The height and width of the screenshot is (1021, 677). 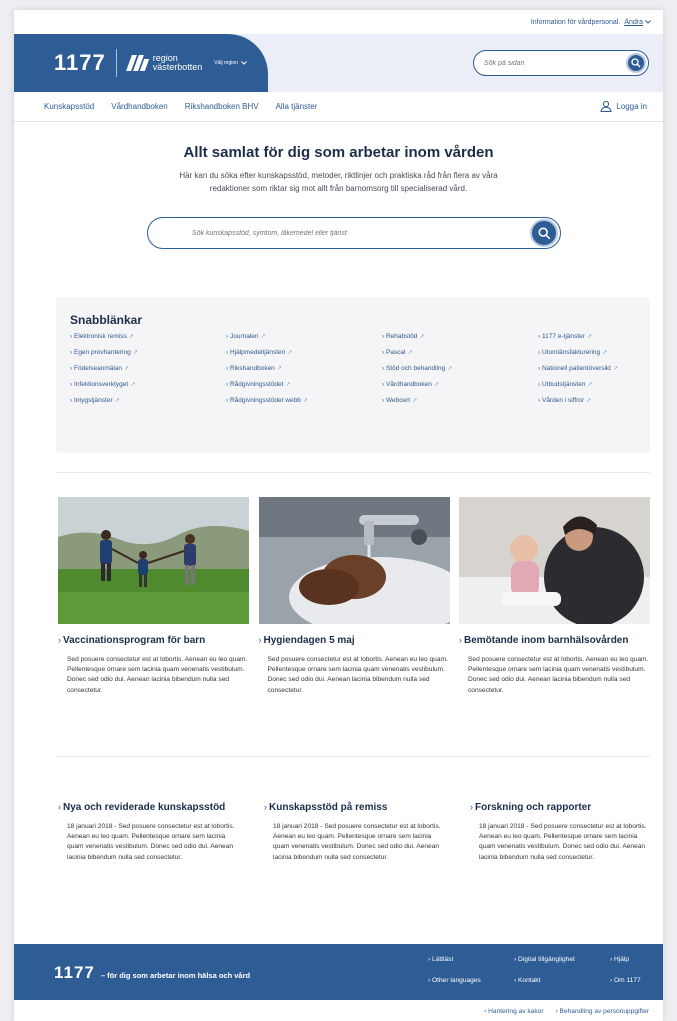 I want to click on quick-link: › Hjälpmedeltjänsten ↗, so click(x=304, y=352).